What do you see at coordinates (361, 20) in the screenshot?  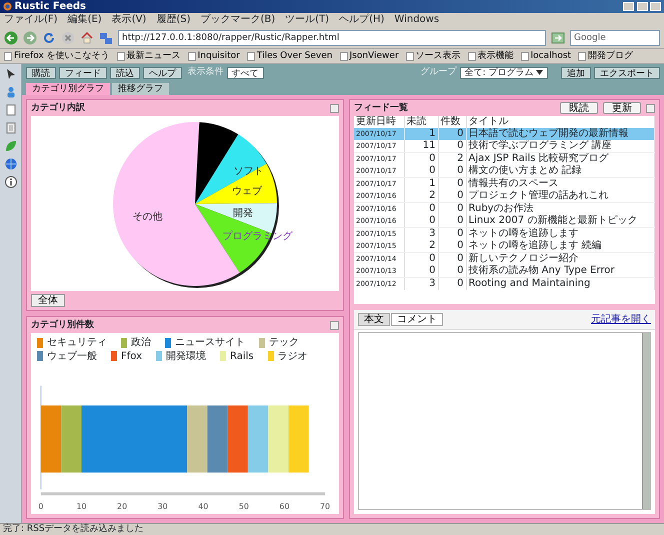 I see `menu-item: ヘルプ(H)` at bounding box center [361, 20].